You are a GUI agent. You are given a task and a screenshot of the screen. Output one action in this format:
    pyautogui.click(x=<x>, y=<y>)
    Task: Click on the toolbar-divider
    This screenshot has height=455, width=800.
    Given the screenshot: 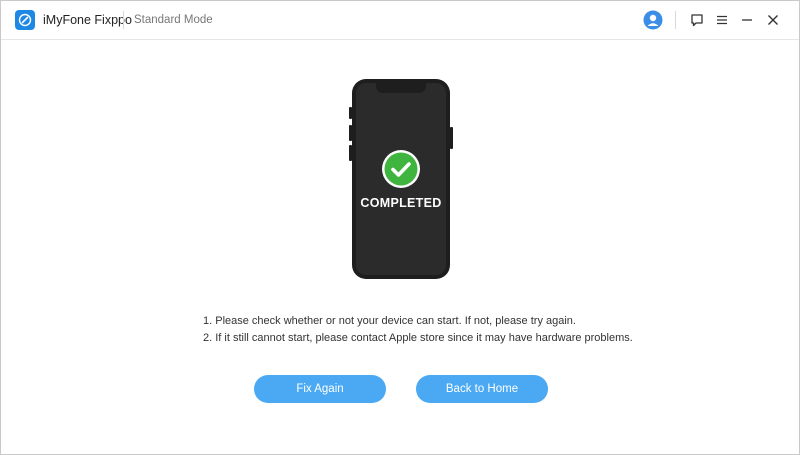 What is the action you would take?
    pyautogui.click(x=675, y=20)
    